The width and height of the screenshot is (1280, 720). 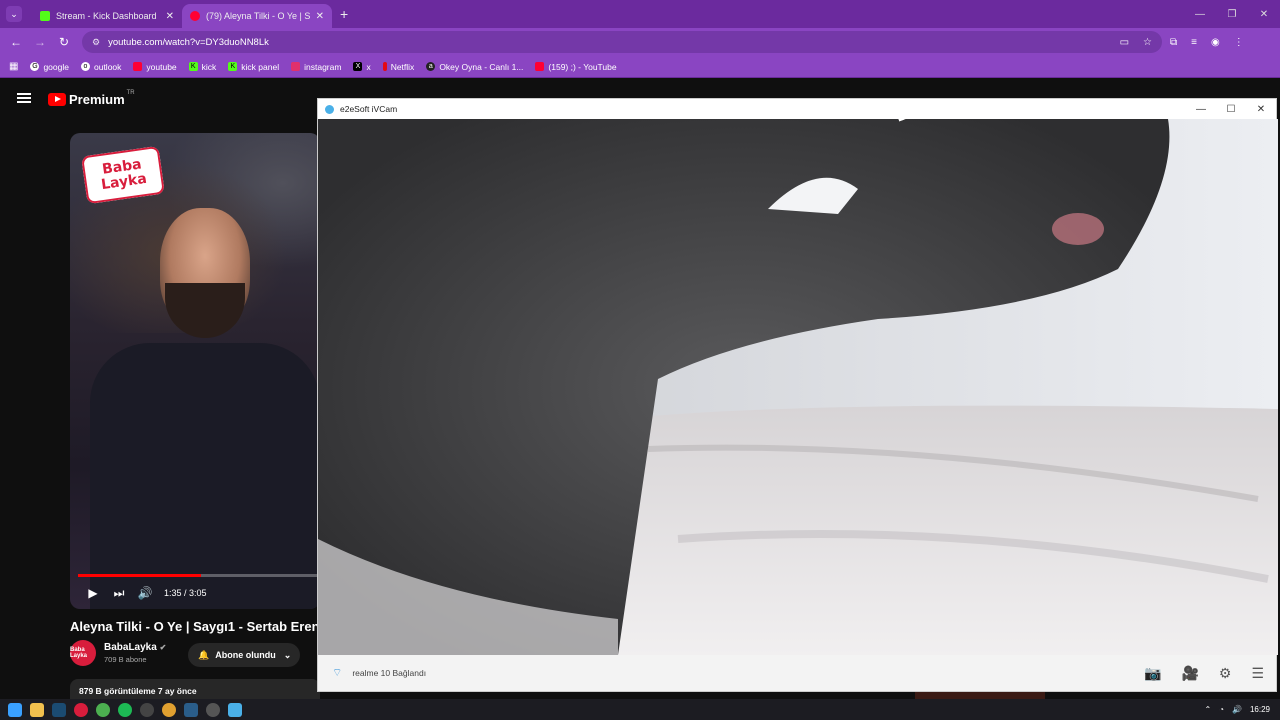 What do you see at coordinates (1239, 42) in the screenshot?
I see `more-menu-icon: ⋮` at bounding box center [1239, 42].